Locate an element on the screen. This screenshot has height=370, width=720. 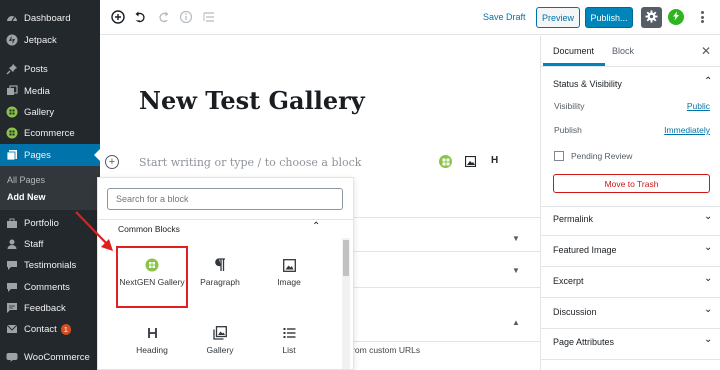
publish-date-link: Immediately is located at coordinates (687, 130).